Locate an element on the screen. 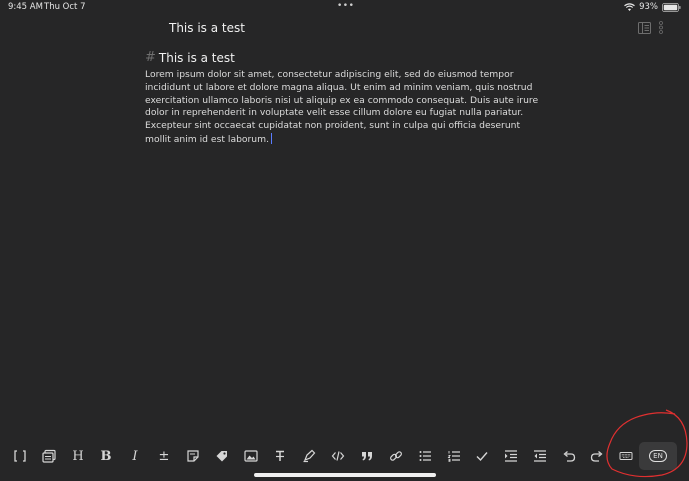 This screenshot has width=689, height=481. bold-label: B is located at coordinates (106, 456).